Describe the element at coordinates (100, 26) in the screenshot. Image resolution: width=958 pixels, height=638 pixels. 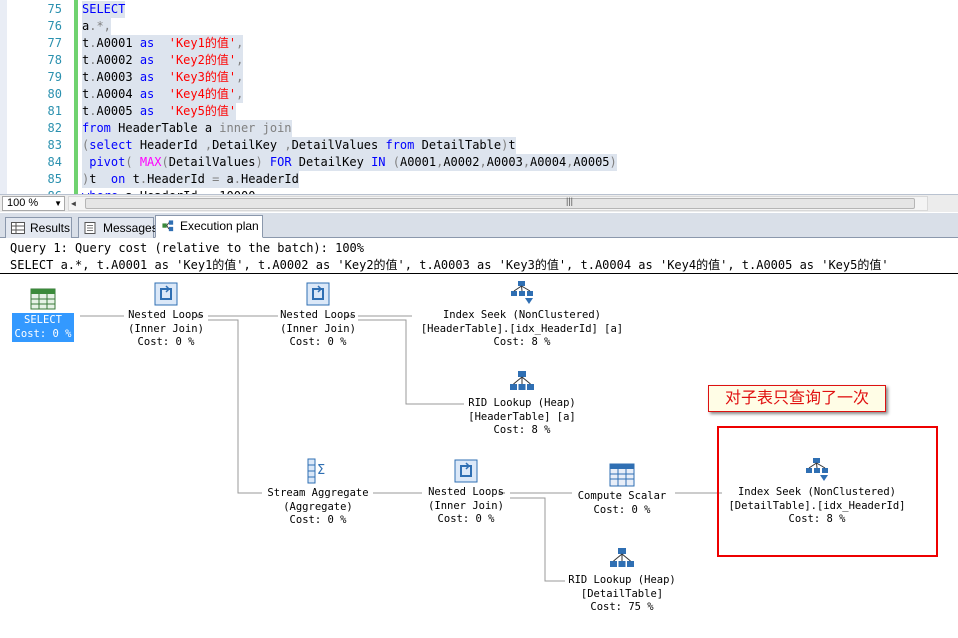
I see `code-token: .*,` at that location.